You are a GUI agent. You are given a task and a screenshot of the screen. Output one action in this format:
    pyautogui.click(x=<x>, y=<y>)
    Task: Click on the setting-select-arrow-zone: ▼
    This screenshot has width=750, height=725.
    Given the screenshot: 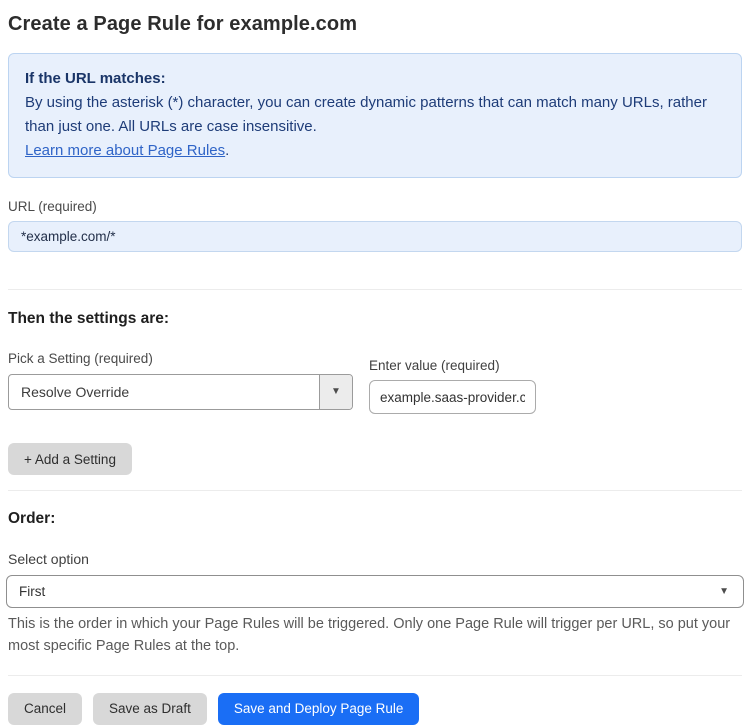 What is the action you would take?
    pyautogui.click(x=335, y=392)
    